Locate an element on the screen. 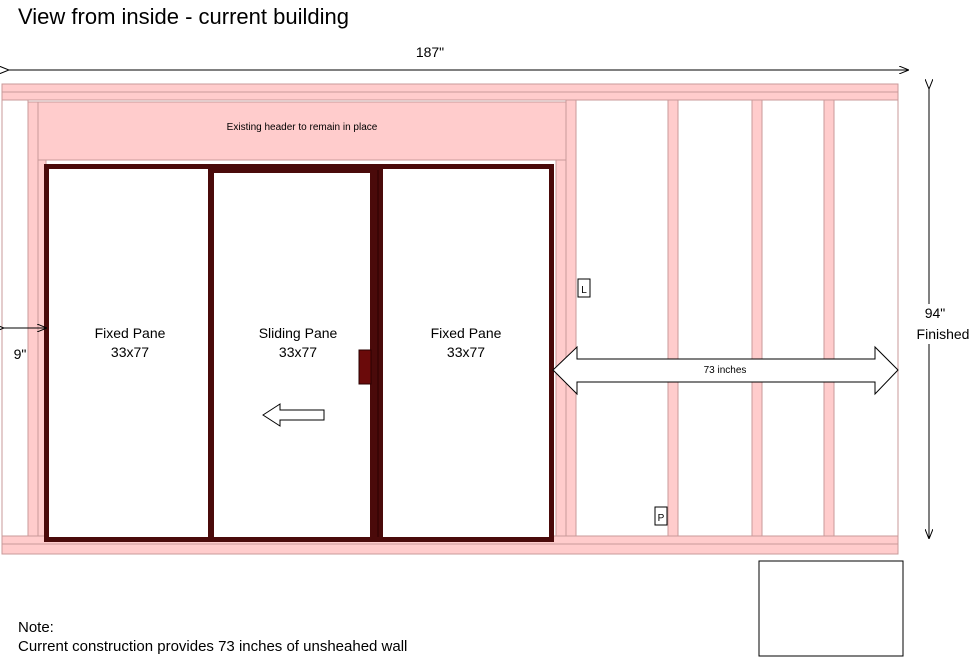 This screenshot has width=975, height=657. light-switch-label: L is located at coordinates (584, 290).